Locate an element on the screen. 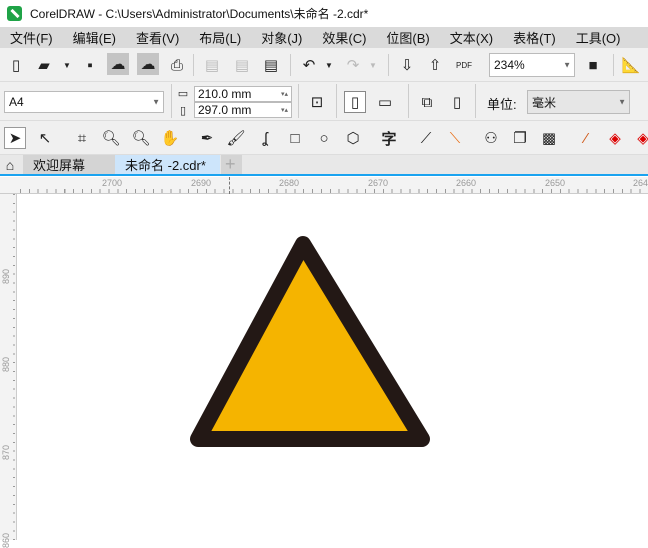 This screenshot has height=548, width=648. menu-view: 查看(V) is located at coordinates (157, 37).